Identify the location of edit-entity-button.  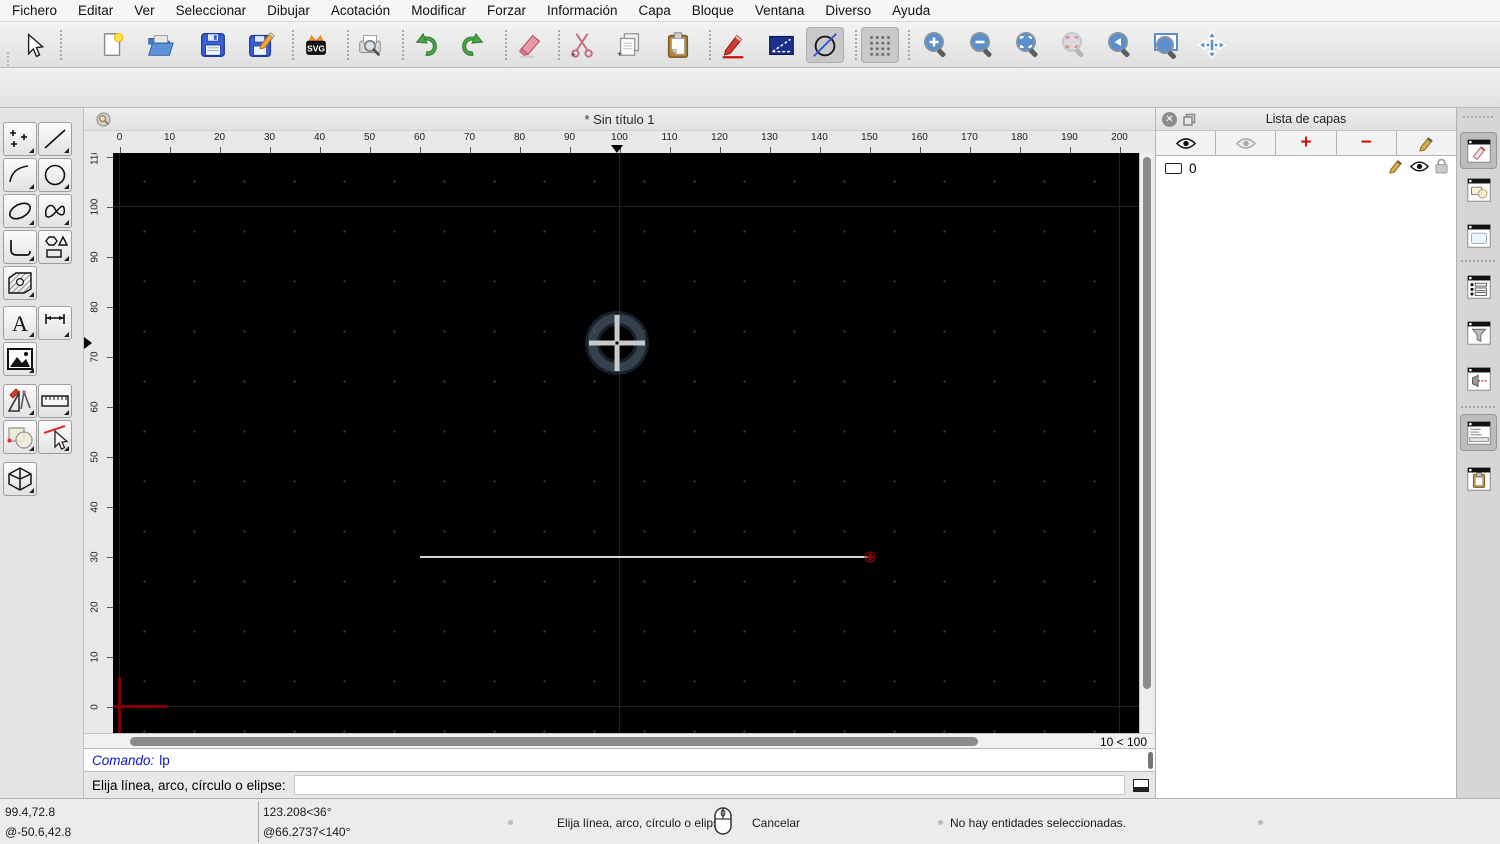
(733, 45).